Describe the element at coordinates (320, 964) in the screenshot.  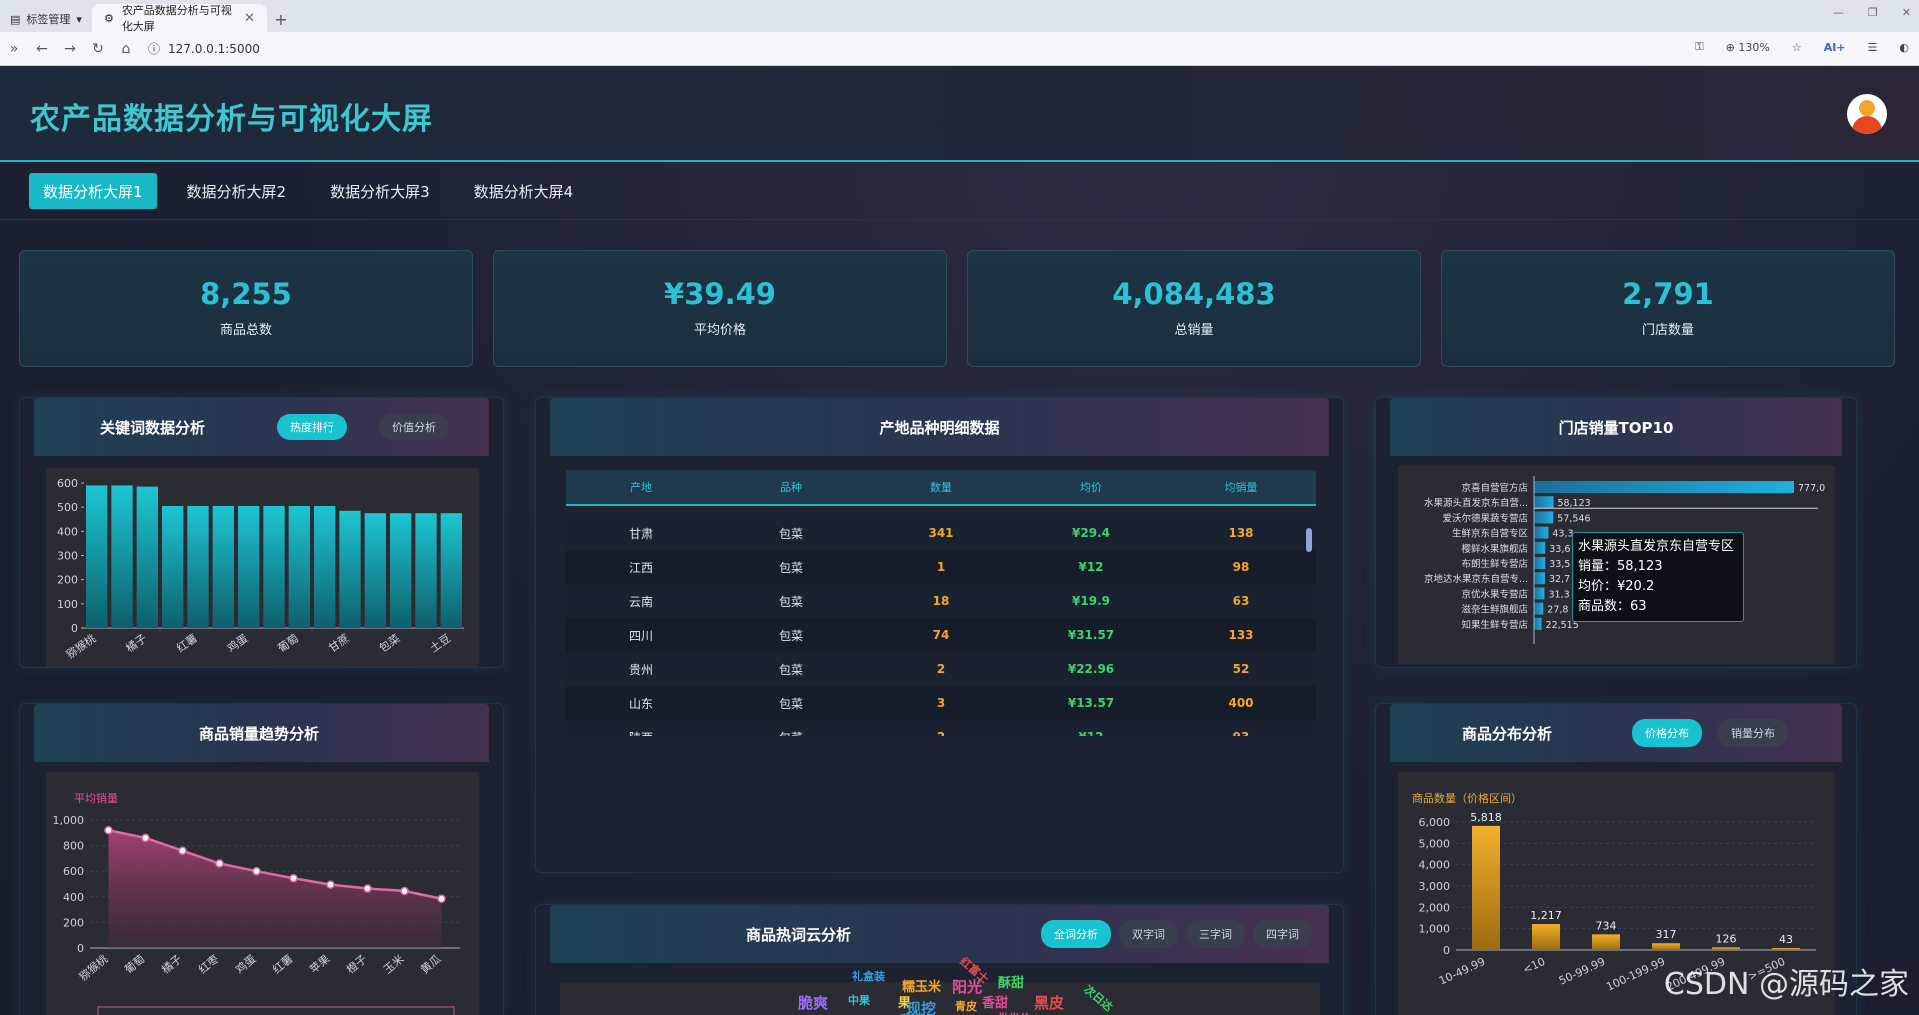
I see `x-tick-label: 苹果` at that location.